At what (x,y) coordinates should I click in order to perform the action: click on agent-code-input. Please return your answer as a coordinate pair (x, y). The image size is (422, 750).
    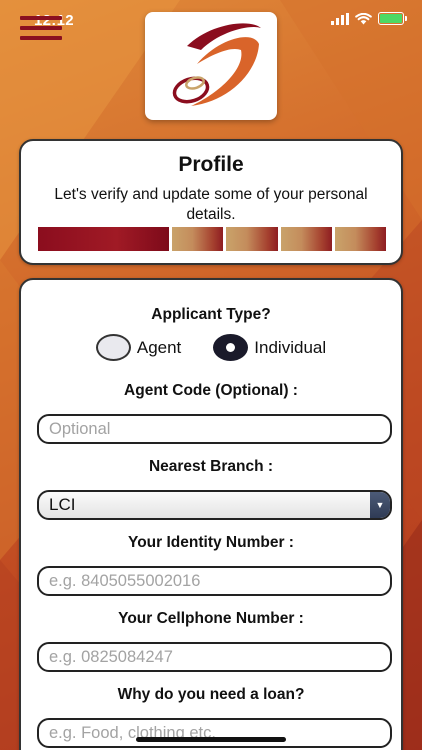
    Looking at the image, I should click on (214, 429).